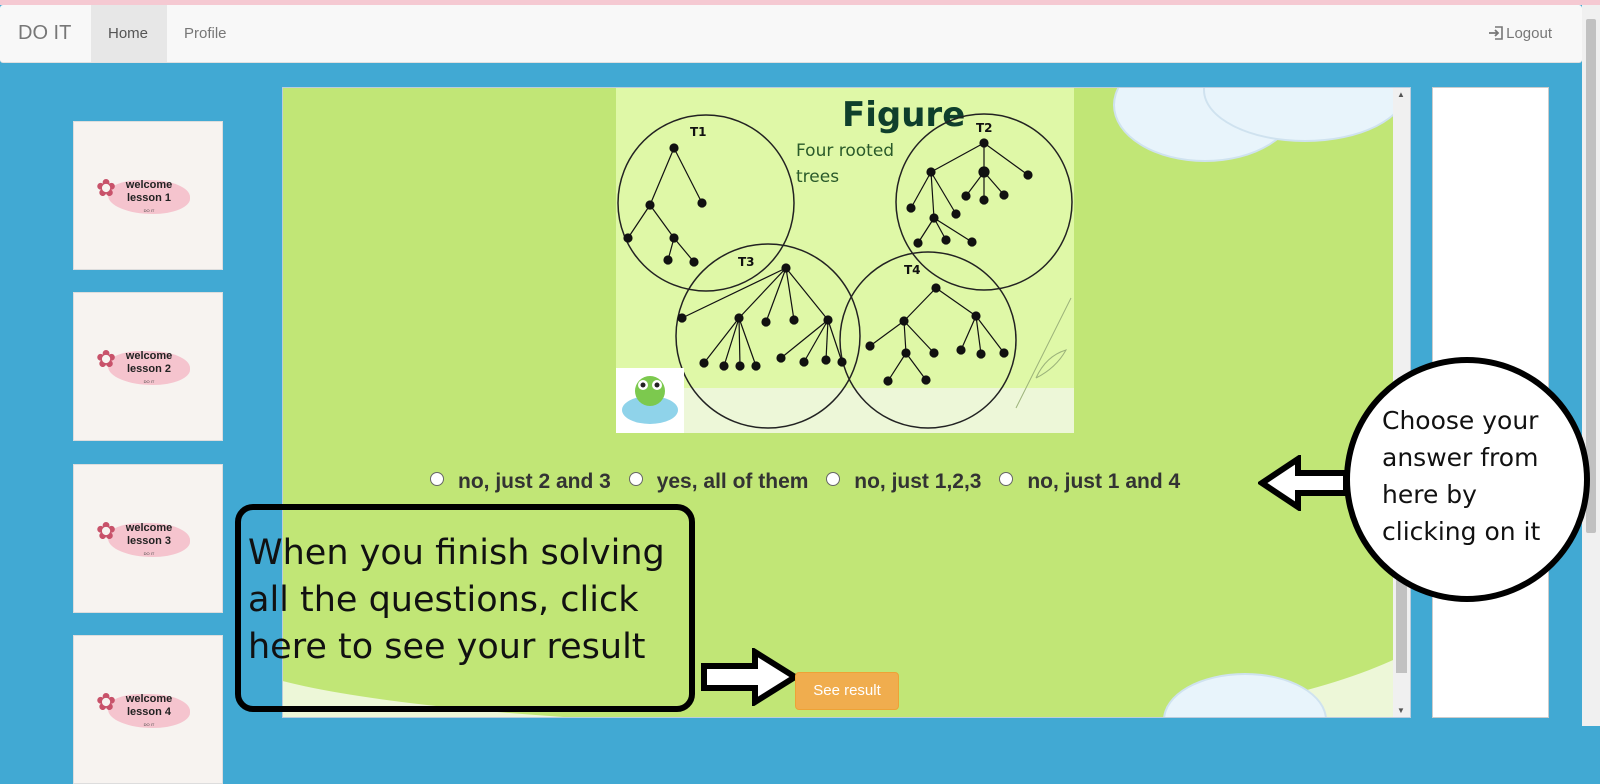 The image size is (1600, 784). Describe the element at coordinates (149, 534) in the screenshot. I see `lesson-title: welcome lesson 3` at that location.